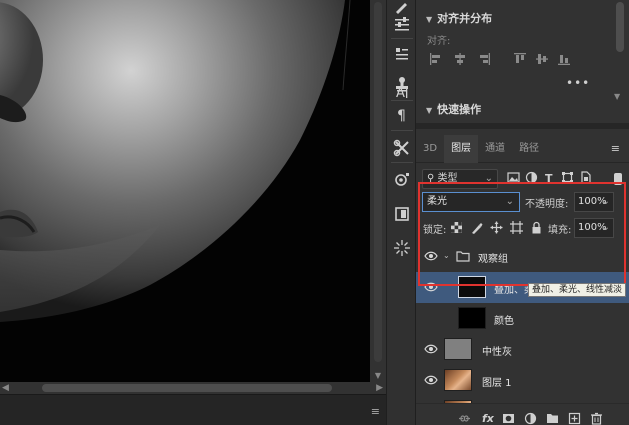 The image size is (629, 425). I want to click on quick-actions-header: ▼ 快速操作, so click(453, 109).